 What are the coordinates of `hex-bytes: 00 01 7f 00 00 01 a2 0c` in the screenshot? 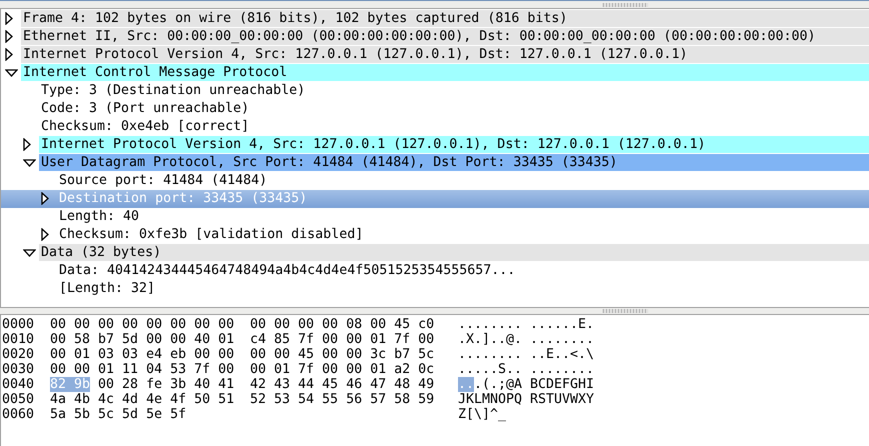 It's located at (342, 369).